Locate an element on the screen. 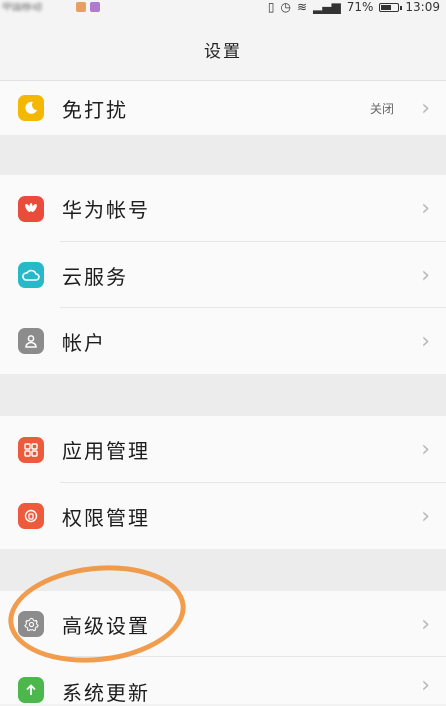 The width and height of the screenshot is (446, 706). battery-percent: 71% is located at coordinates (360, 7).